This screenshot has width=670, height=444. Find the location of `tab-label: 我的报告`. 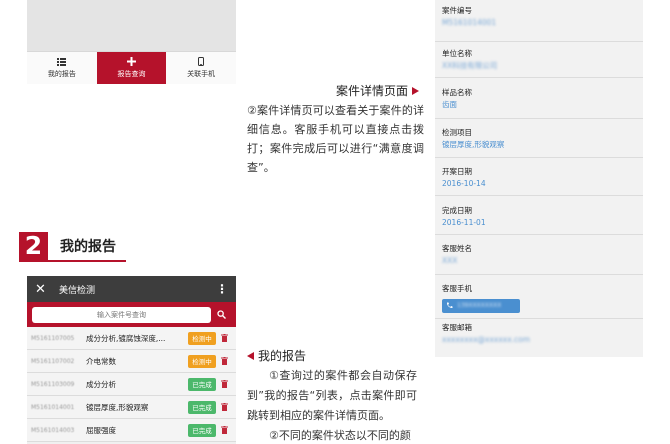

tab-label: 我的报告 is located at coordinates (61, 73).